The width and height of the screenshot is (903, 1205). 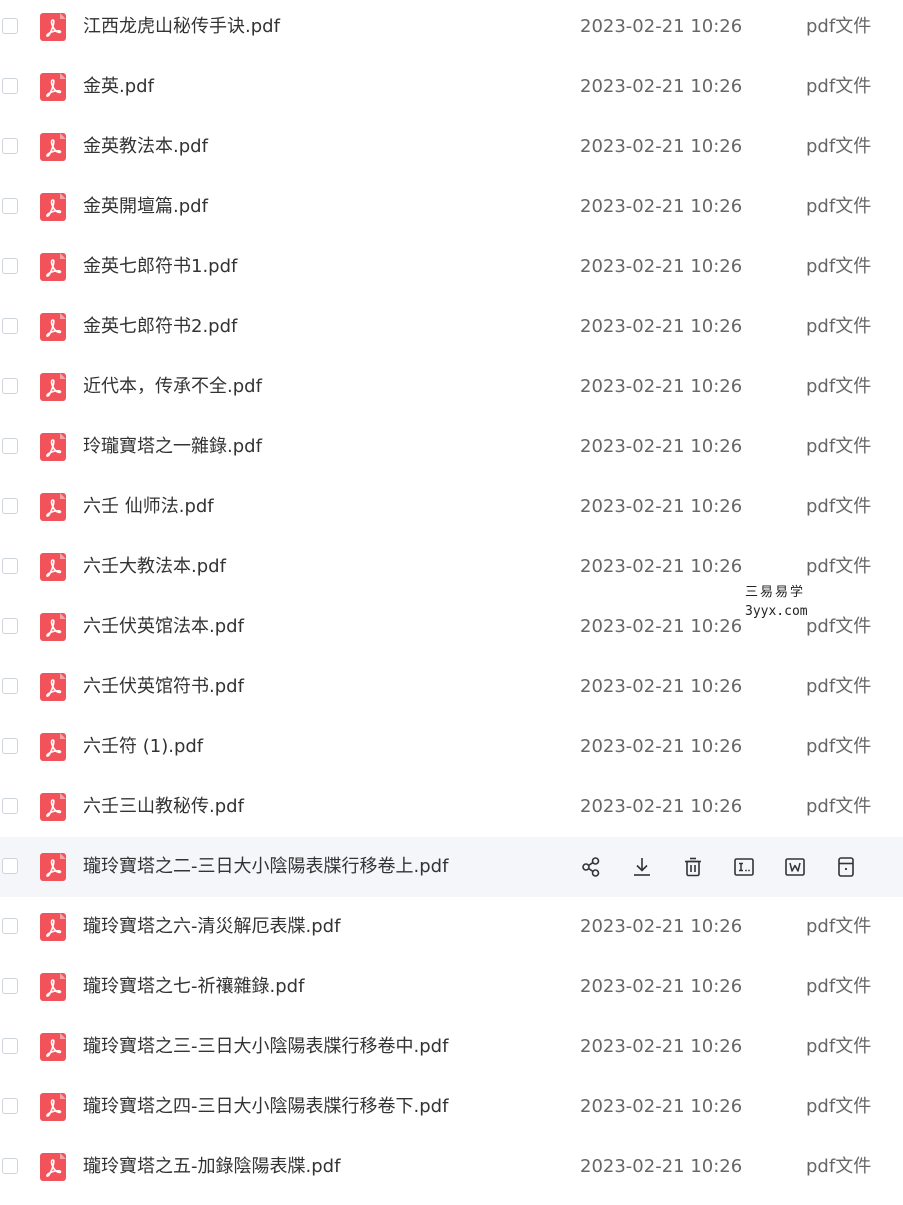 I want to click on file-name: 六壬符 (1).pdf, so click(x=143, y=747).